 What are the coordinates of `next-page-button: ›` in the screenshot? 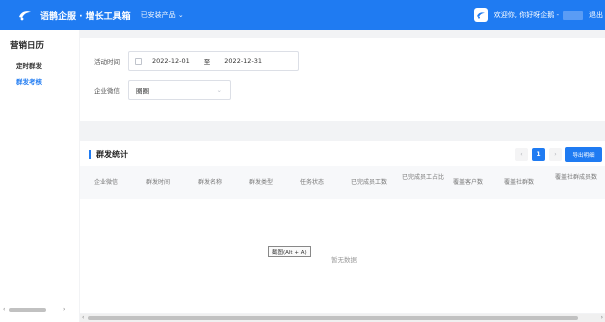 It's located at (555, 154).